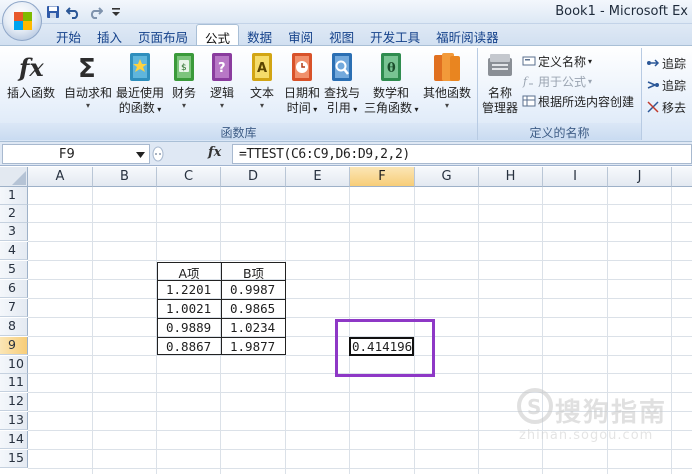 This screenshot has height=474, width=692. I want to click on customize-icon, so click(116, 12).